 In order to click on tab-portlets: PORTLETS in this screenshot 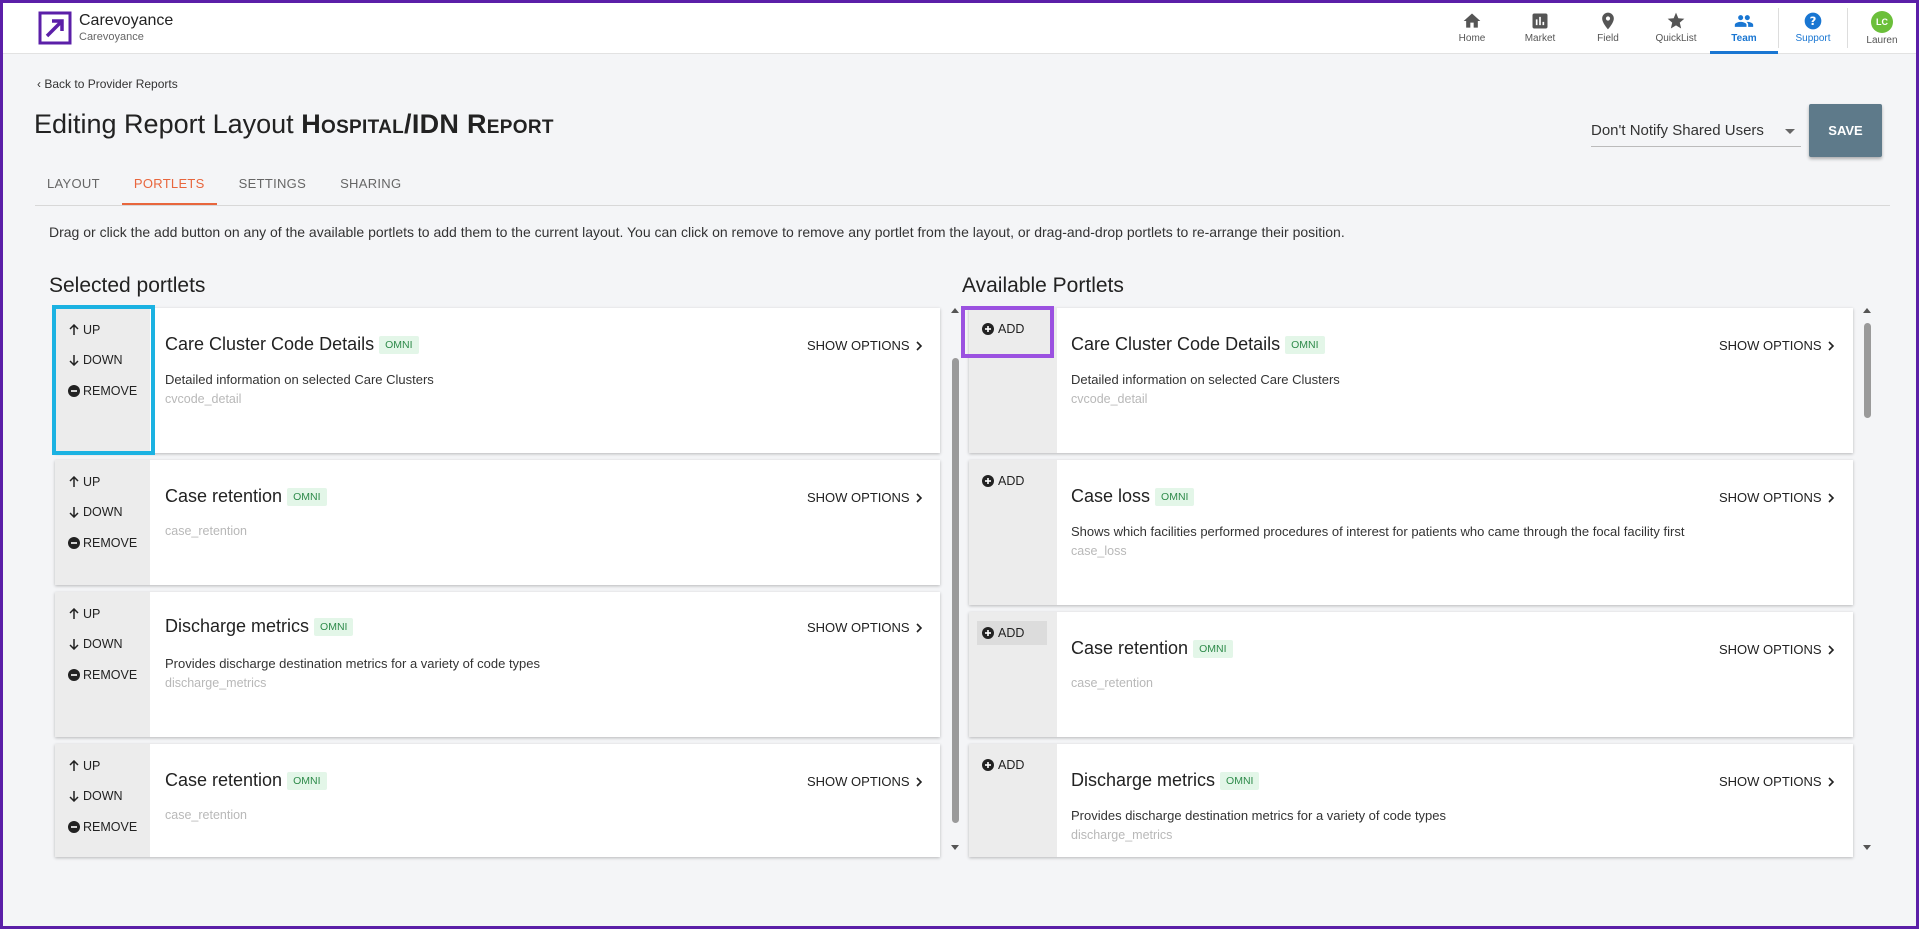, I will do `click(169, 184)`.